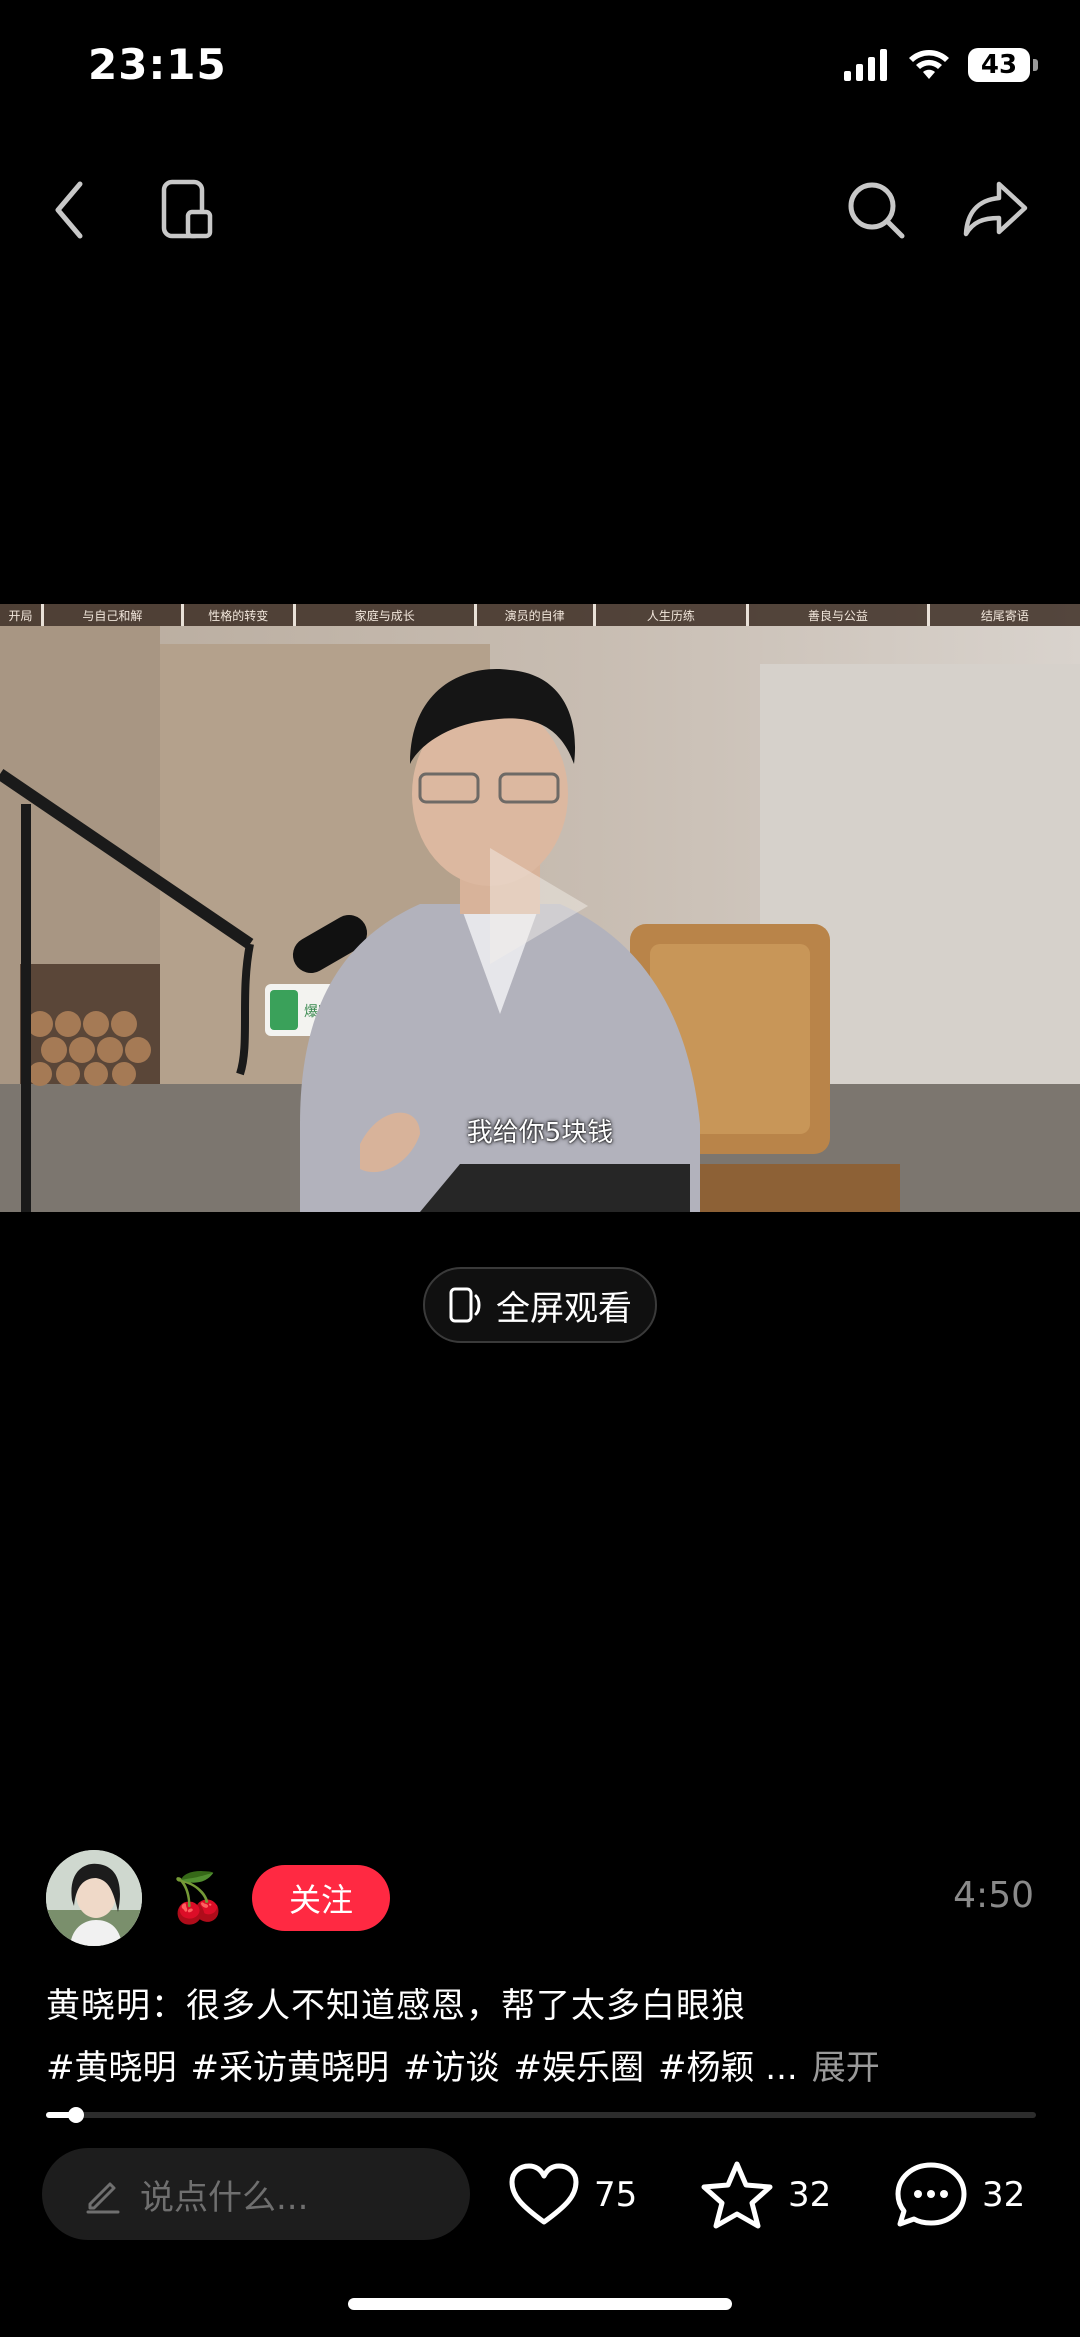  What do you see at coordinates (451, 2064) in the screenshot?
I see `hashtag: #访谈` at bounding box center [451, 2064].